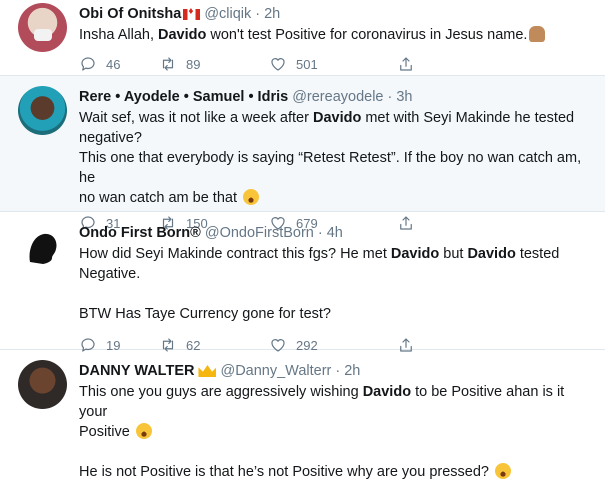 Image resolution: width=605 pixels, height=492 pixels. What do you see at coordinates (192, 13) in the screenshot?
I see `canada-flag-icon` at bounding box center [192, 13].